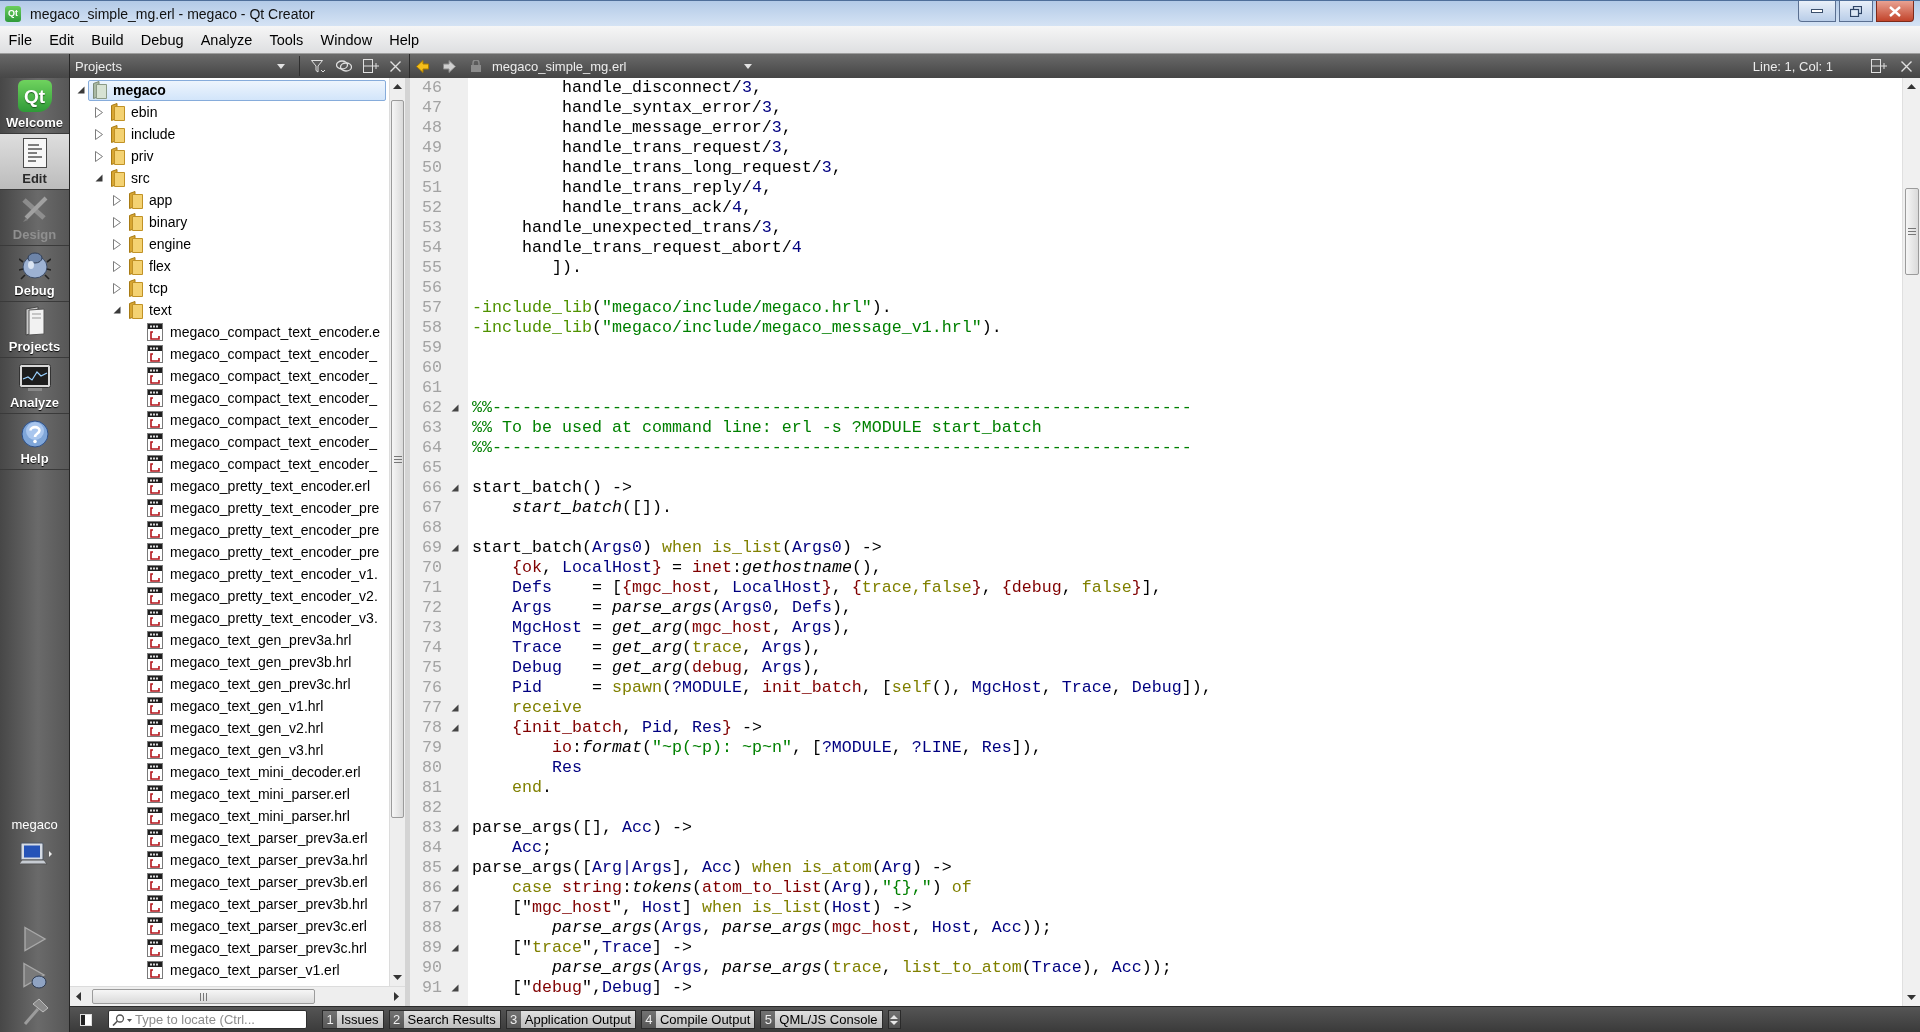  I want to click on restore-button, so click(1856, 11).